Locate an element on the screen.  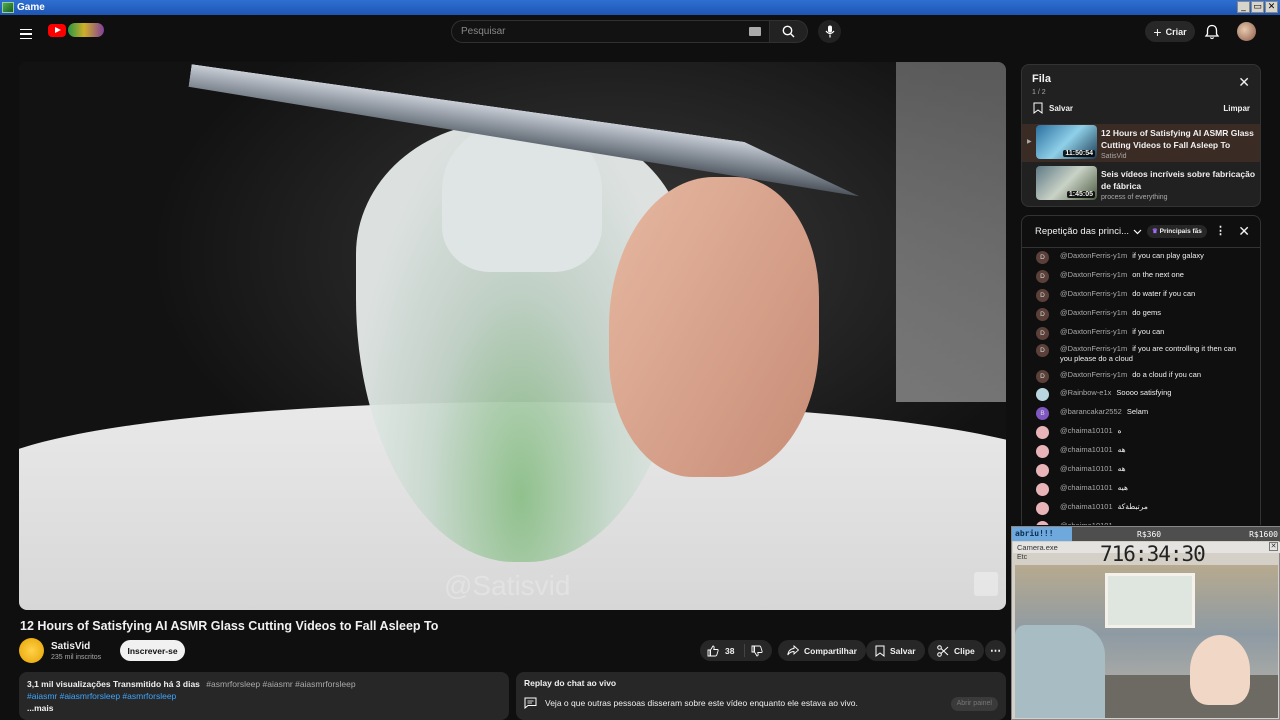
hashtags-line-2: #aiasmr #aiasmrforsleep #asmrforsleep is located at coordinates (264, 696).